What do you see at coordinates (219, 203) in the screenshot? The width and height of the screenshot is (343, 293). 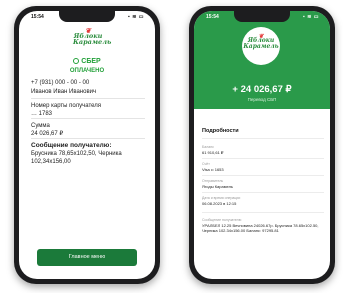 I see `detail-value: 06.08.2023 в 12:15` at bounding box center [219, 203].